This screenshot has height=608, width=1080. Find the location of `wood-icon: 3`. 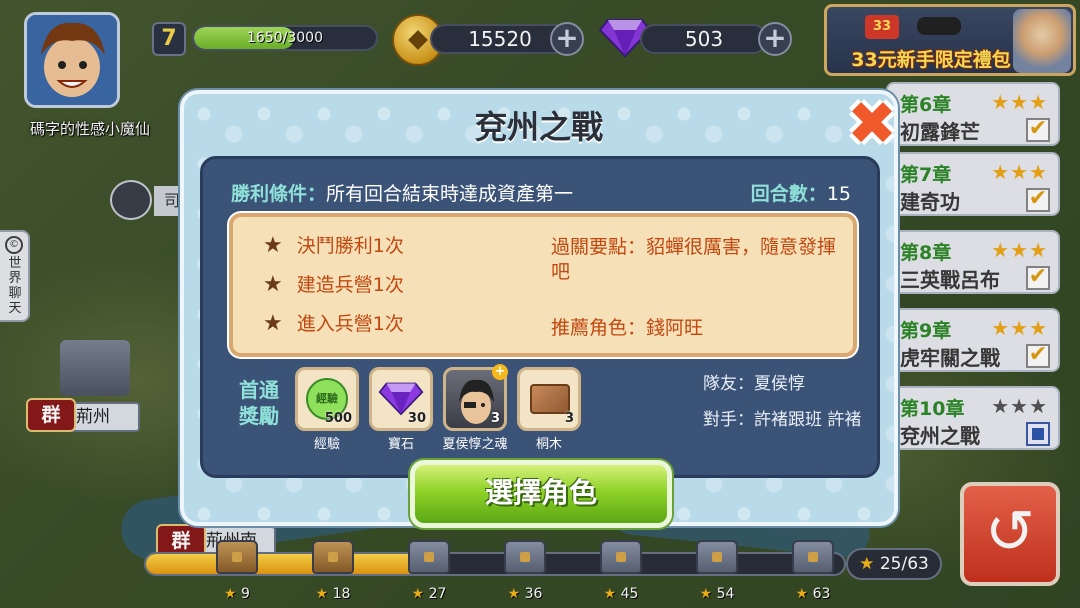

wood-icon: 3 is located at coordinates (549, 399).